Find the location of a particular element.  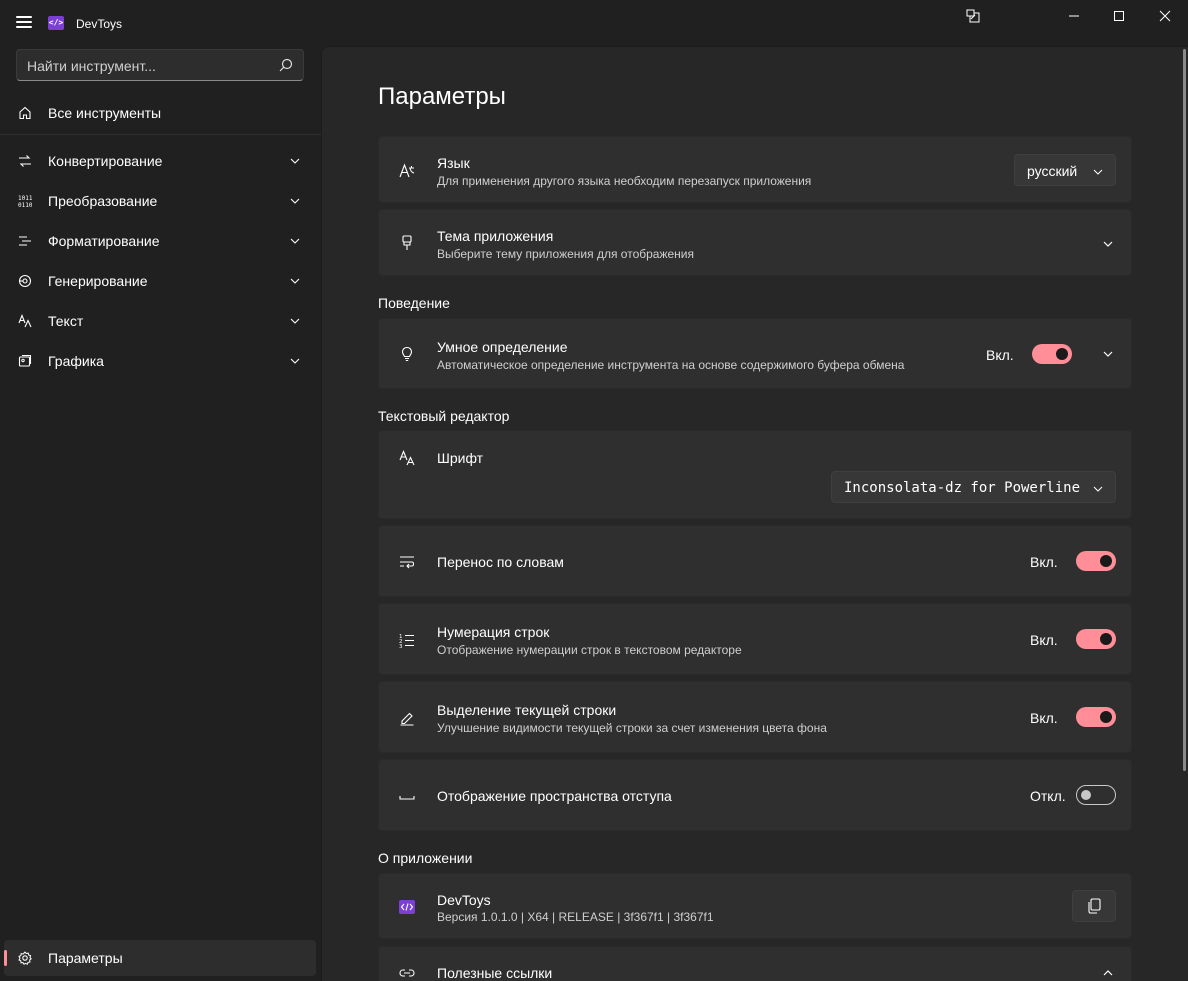

word-wrap-icon is located at coordinates (407, 562).